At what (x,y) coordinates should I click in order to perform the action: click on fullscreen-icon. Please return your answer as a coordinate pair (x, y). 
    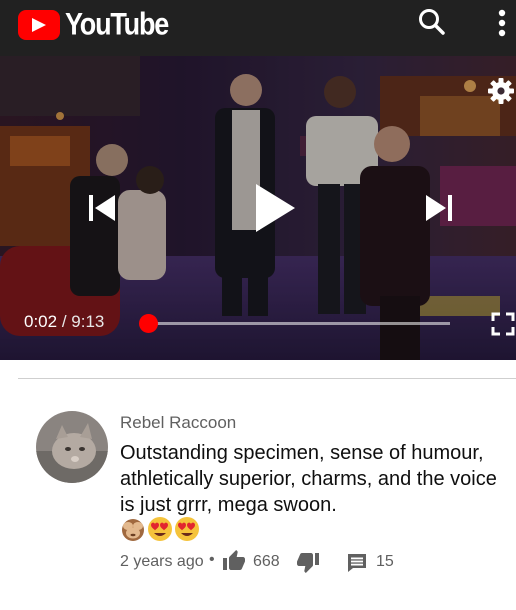
    Looking at the image, I should click on (503, 324).